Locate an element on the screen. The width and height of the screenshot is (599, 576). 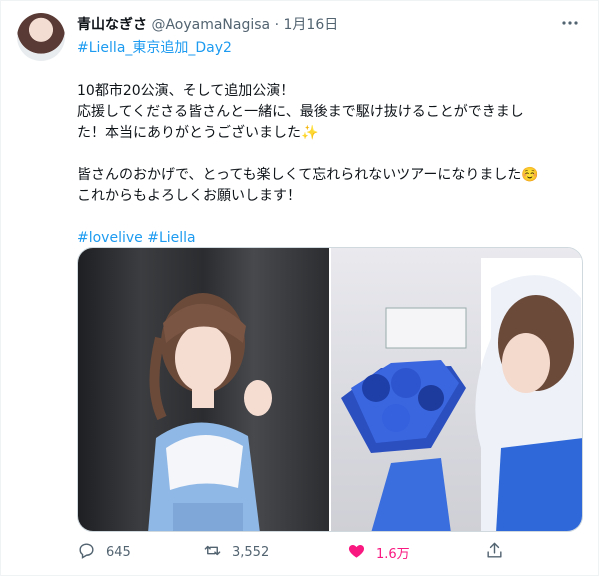
hashtag-links: #lovelive #Liella is located at coordinates (329, 238).